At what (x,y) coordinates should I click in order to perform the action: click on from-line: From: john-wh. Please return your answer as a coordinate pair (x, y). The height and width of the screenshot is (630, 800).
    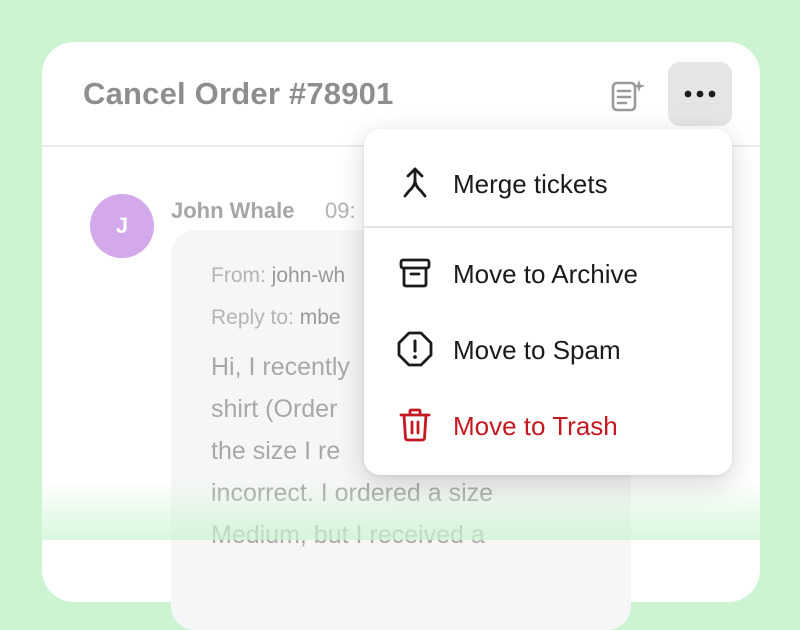
    Looking at the image, I should click on (278, 276).